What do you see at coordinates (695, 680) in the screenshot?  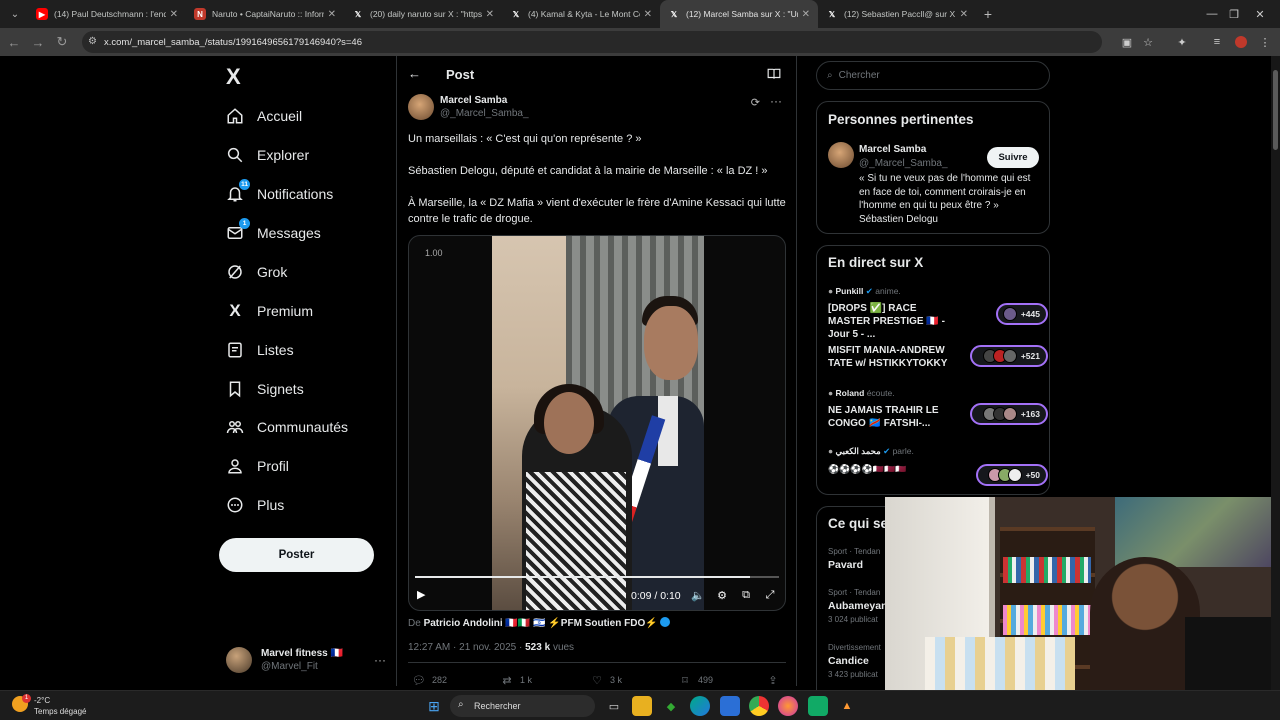 I see `bookmark-button: ⌑ 499` at bounding box center [695, 680].